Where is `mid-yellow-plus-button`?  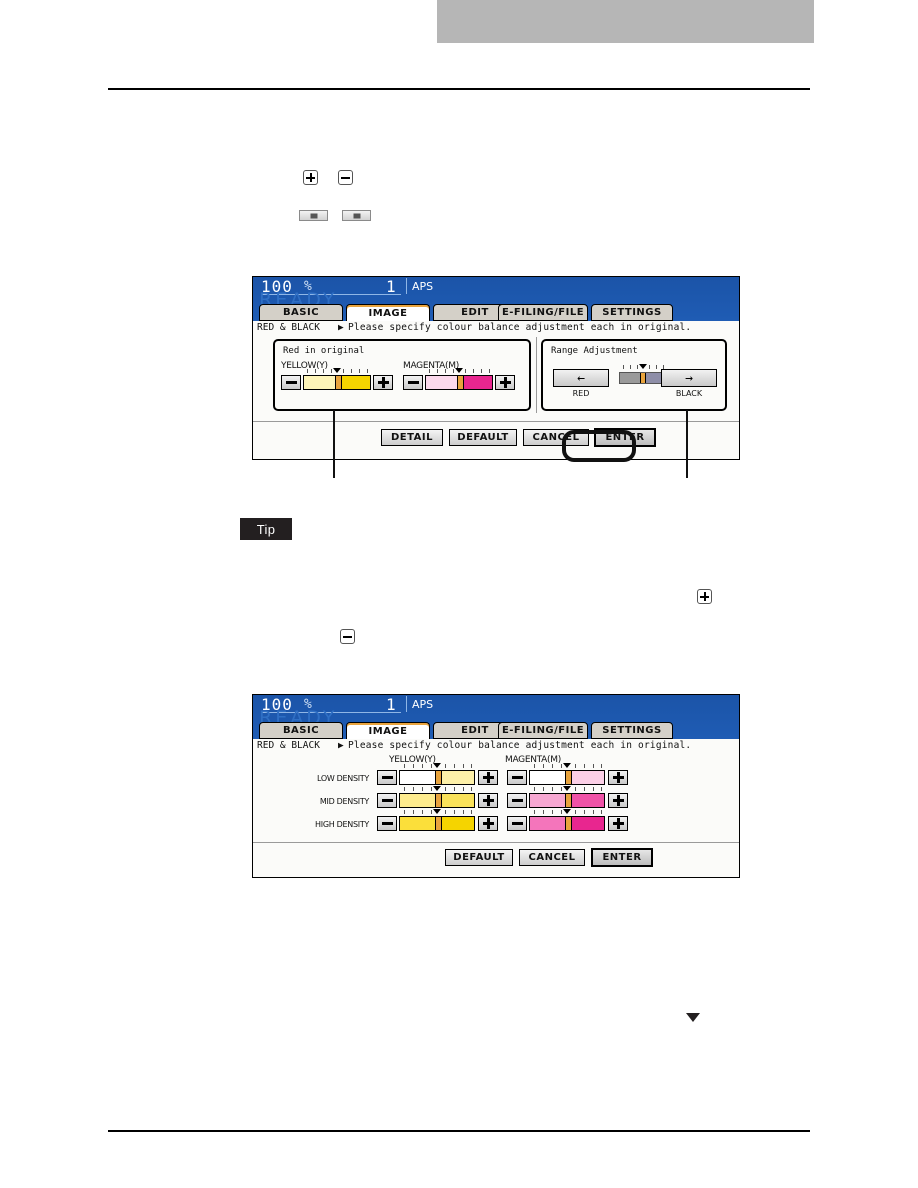
mid-yellow-plus-button is located at coordinates (488, 800).